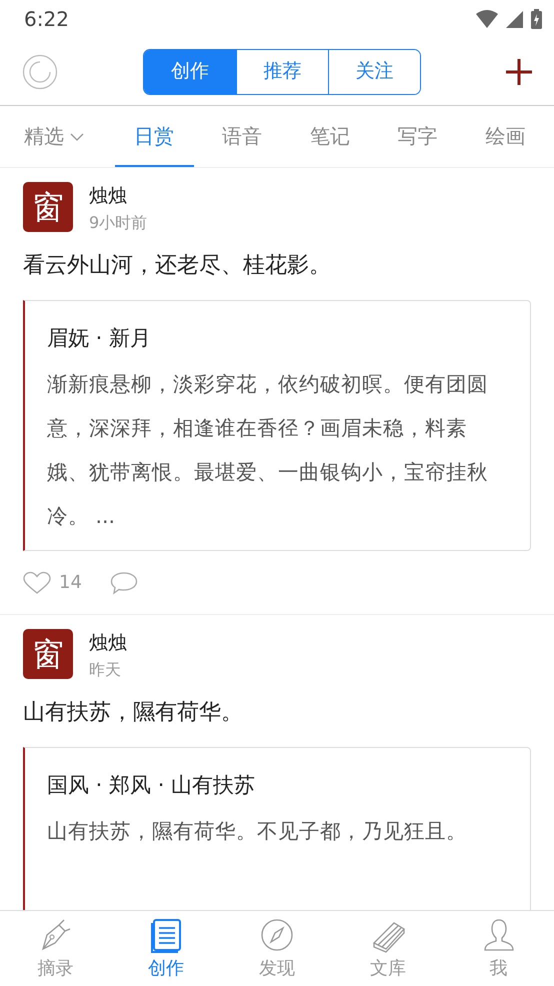  Describe the element at coordinates (487, 19) in the screenshot. I see `wifi-icon` at that location.